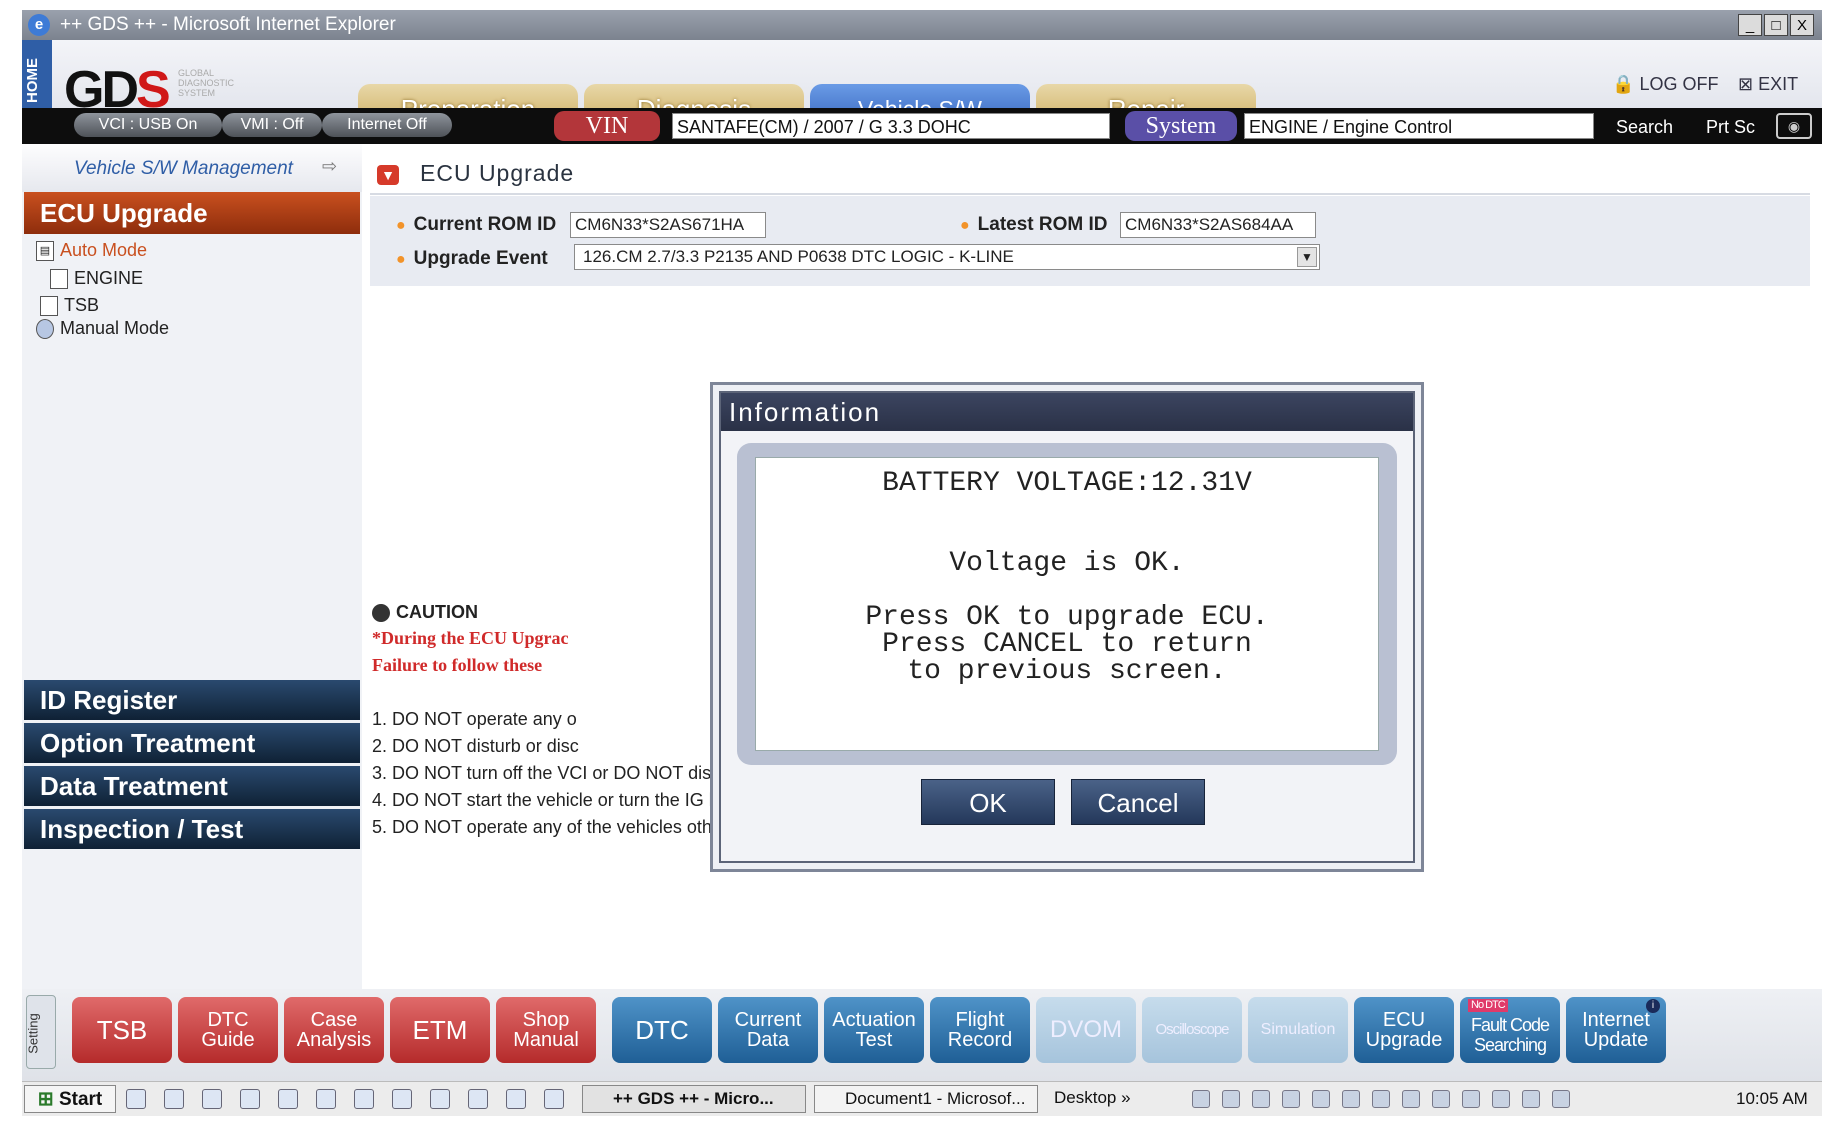  What do you see at coordinates (192, 786) in the screenshot?
I see `nav-data-treatment: Data Treatment` at bounding box center [192, 786].